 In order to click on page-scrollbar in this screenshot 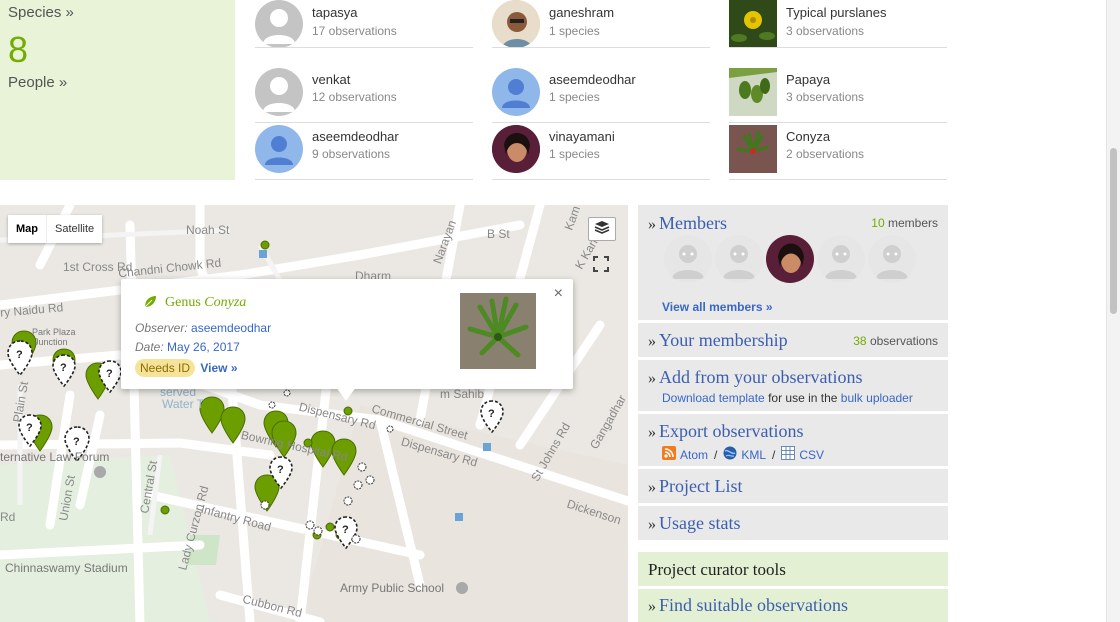, I will do `click(1113, 311)`.